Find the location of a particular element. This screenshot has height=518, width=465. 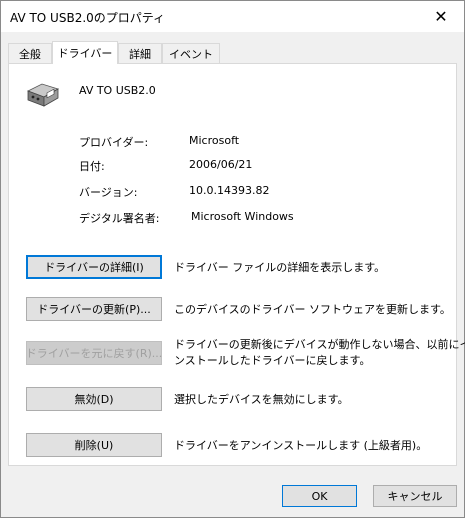

signer-value: Microsoft Windows is located at coordinates (242, 216).